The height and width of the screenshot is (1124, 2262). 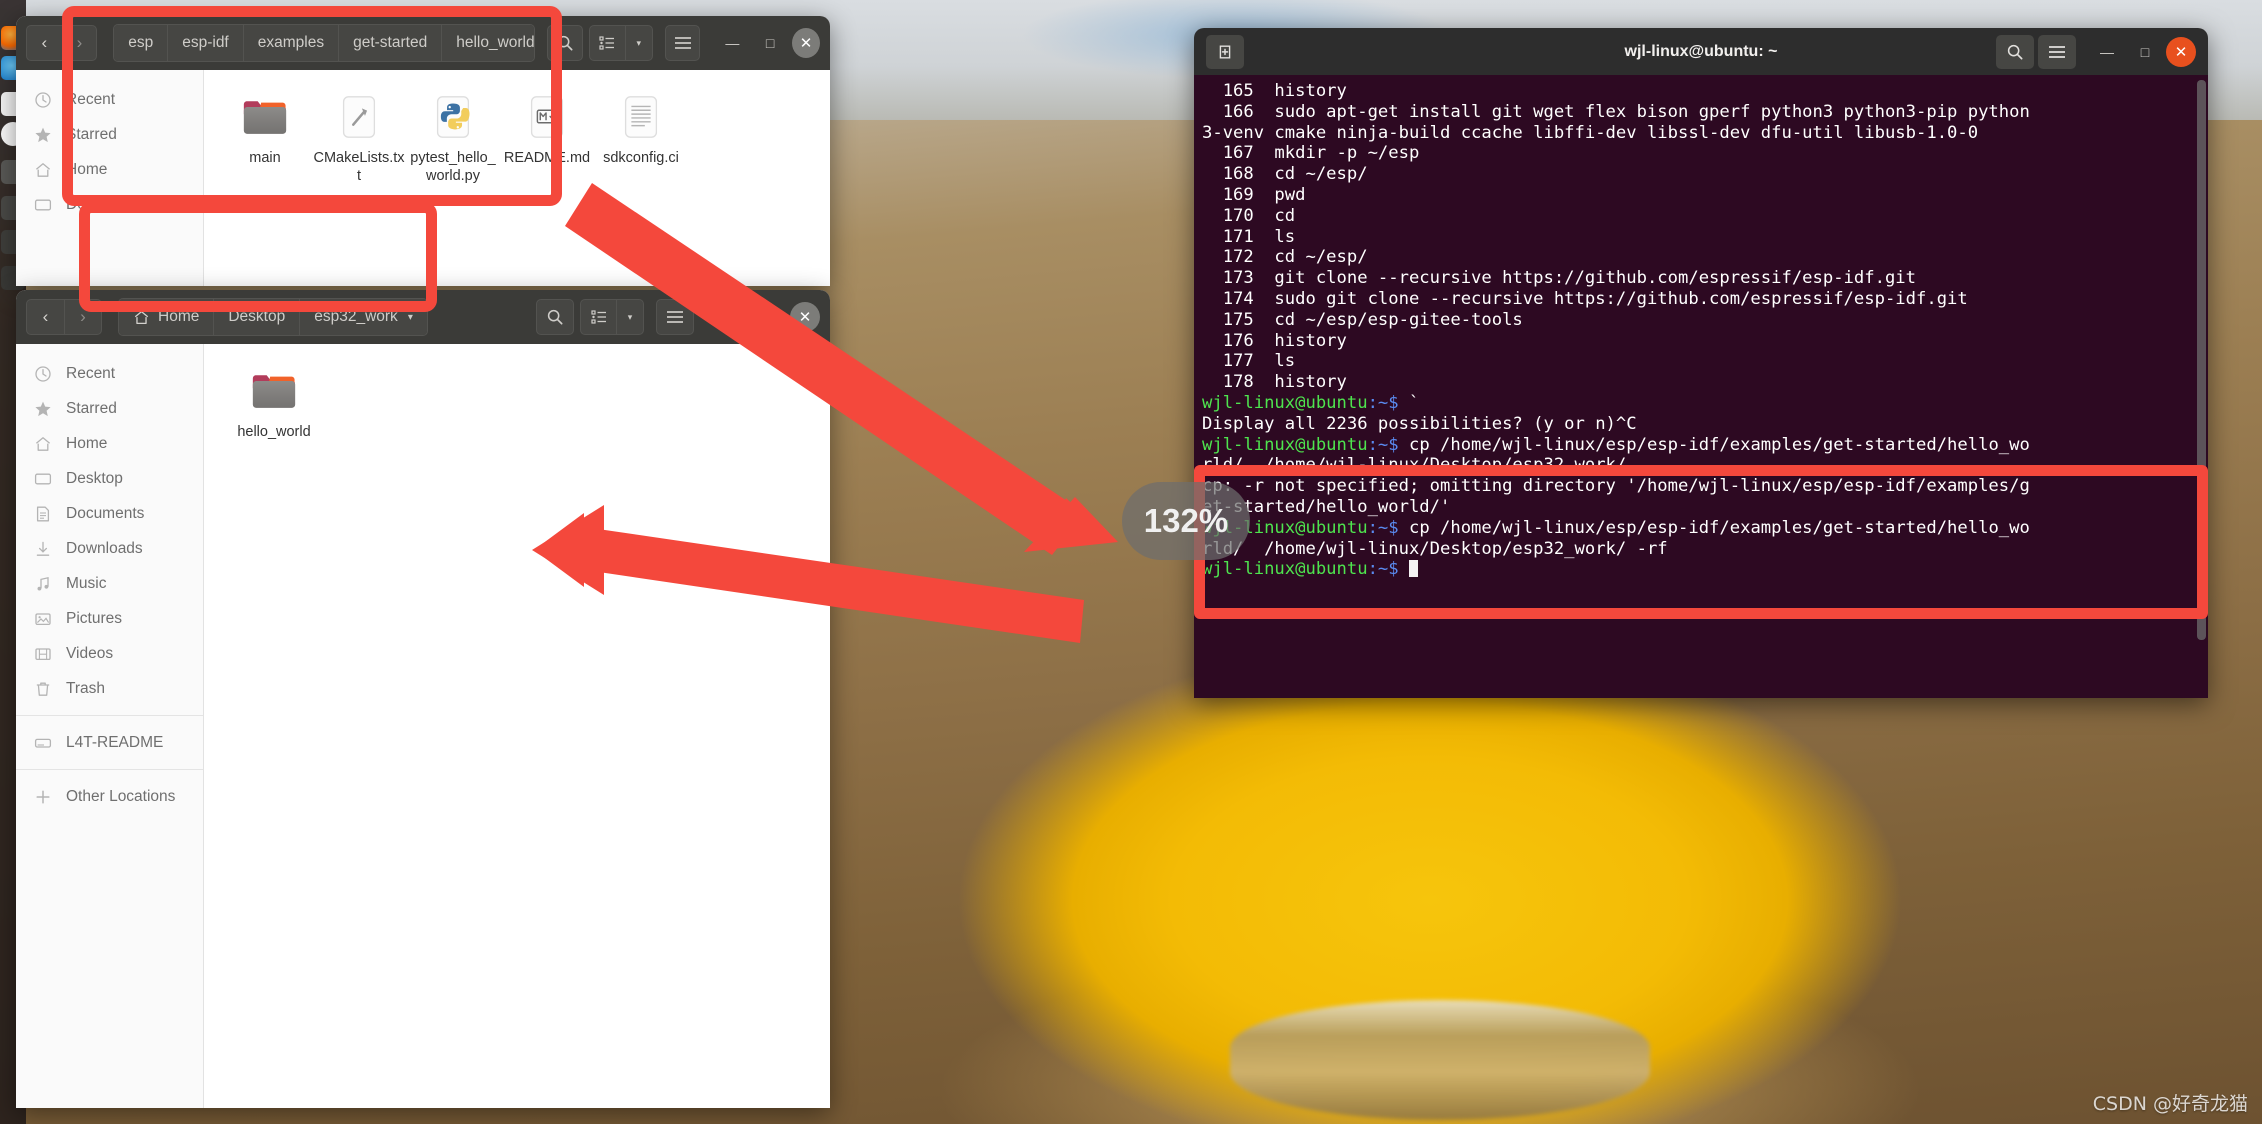 What do you see at coordinates (359, 138) in the screenshot?
I see `file-item-cmakelists: CMakeLists.txt` at bounding box center [359, 138].